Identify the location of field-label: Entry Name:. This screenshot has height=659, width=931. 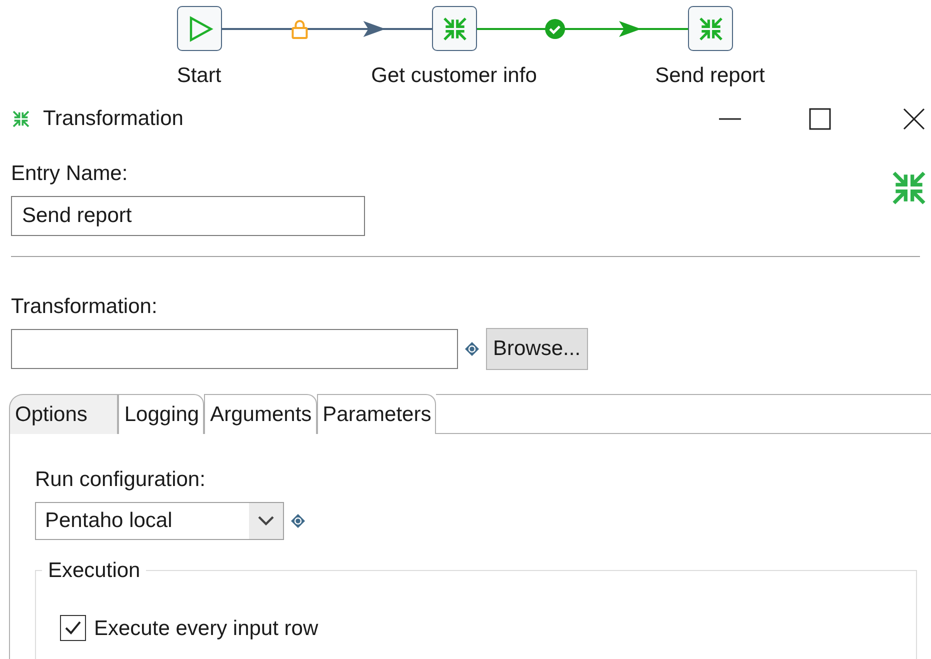
(70, 174).